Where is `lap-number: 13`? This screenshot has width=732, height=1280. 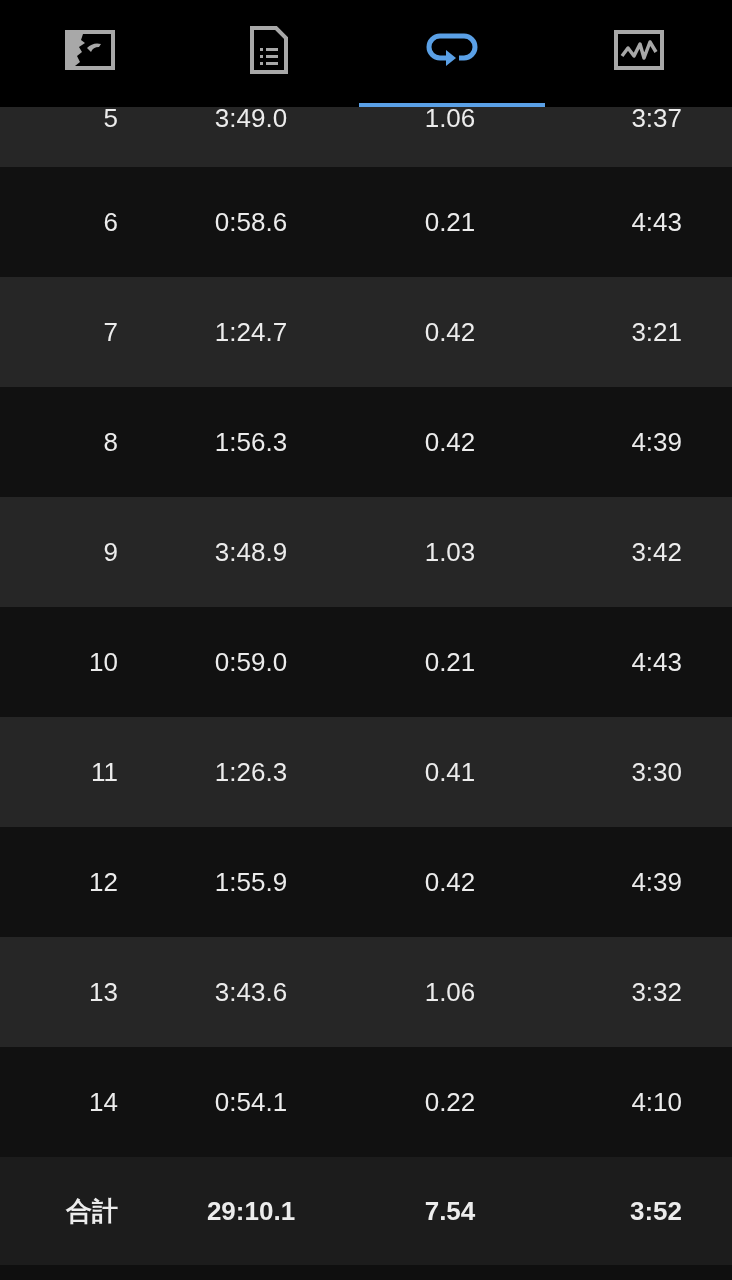 lap-number: 13 is located at coordinates (103, 992).